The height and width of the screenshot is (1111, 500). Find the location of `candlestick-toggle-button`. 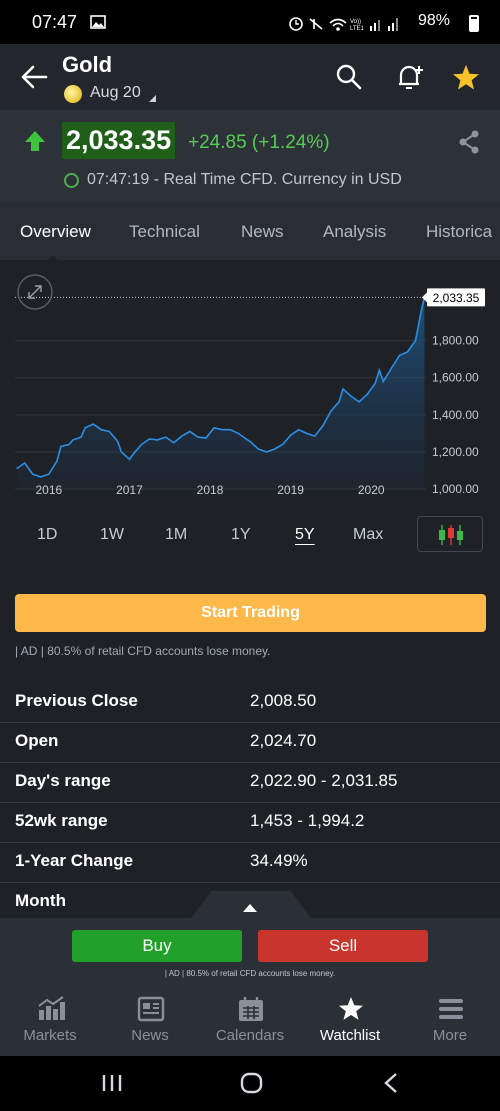

candlestick-toggle-button is located at coordinates (450, 534).